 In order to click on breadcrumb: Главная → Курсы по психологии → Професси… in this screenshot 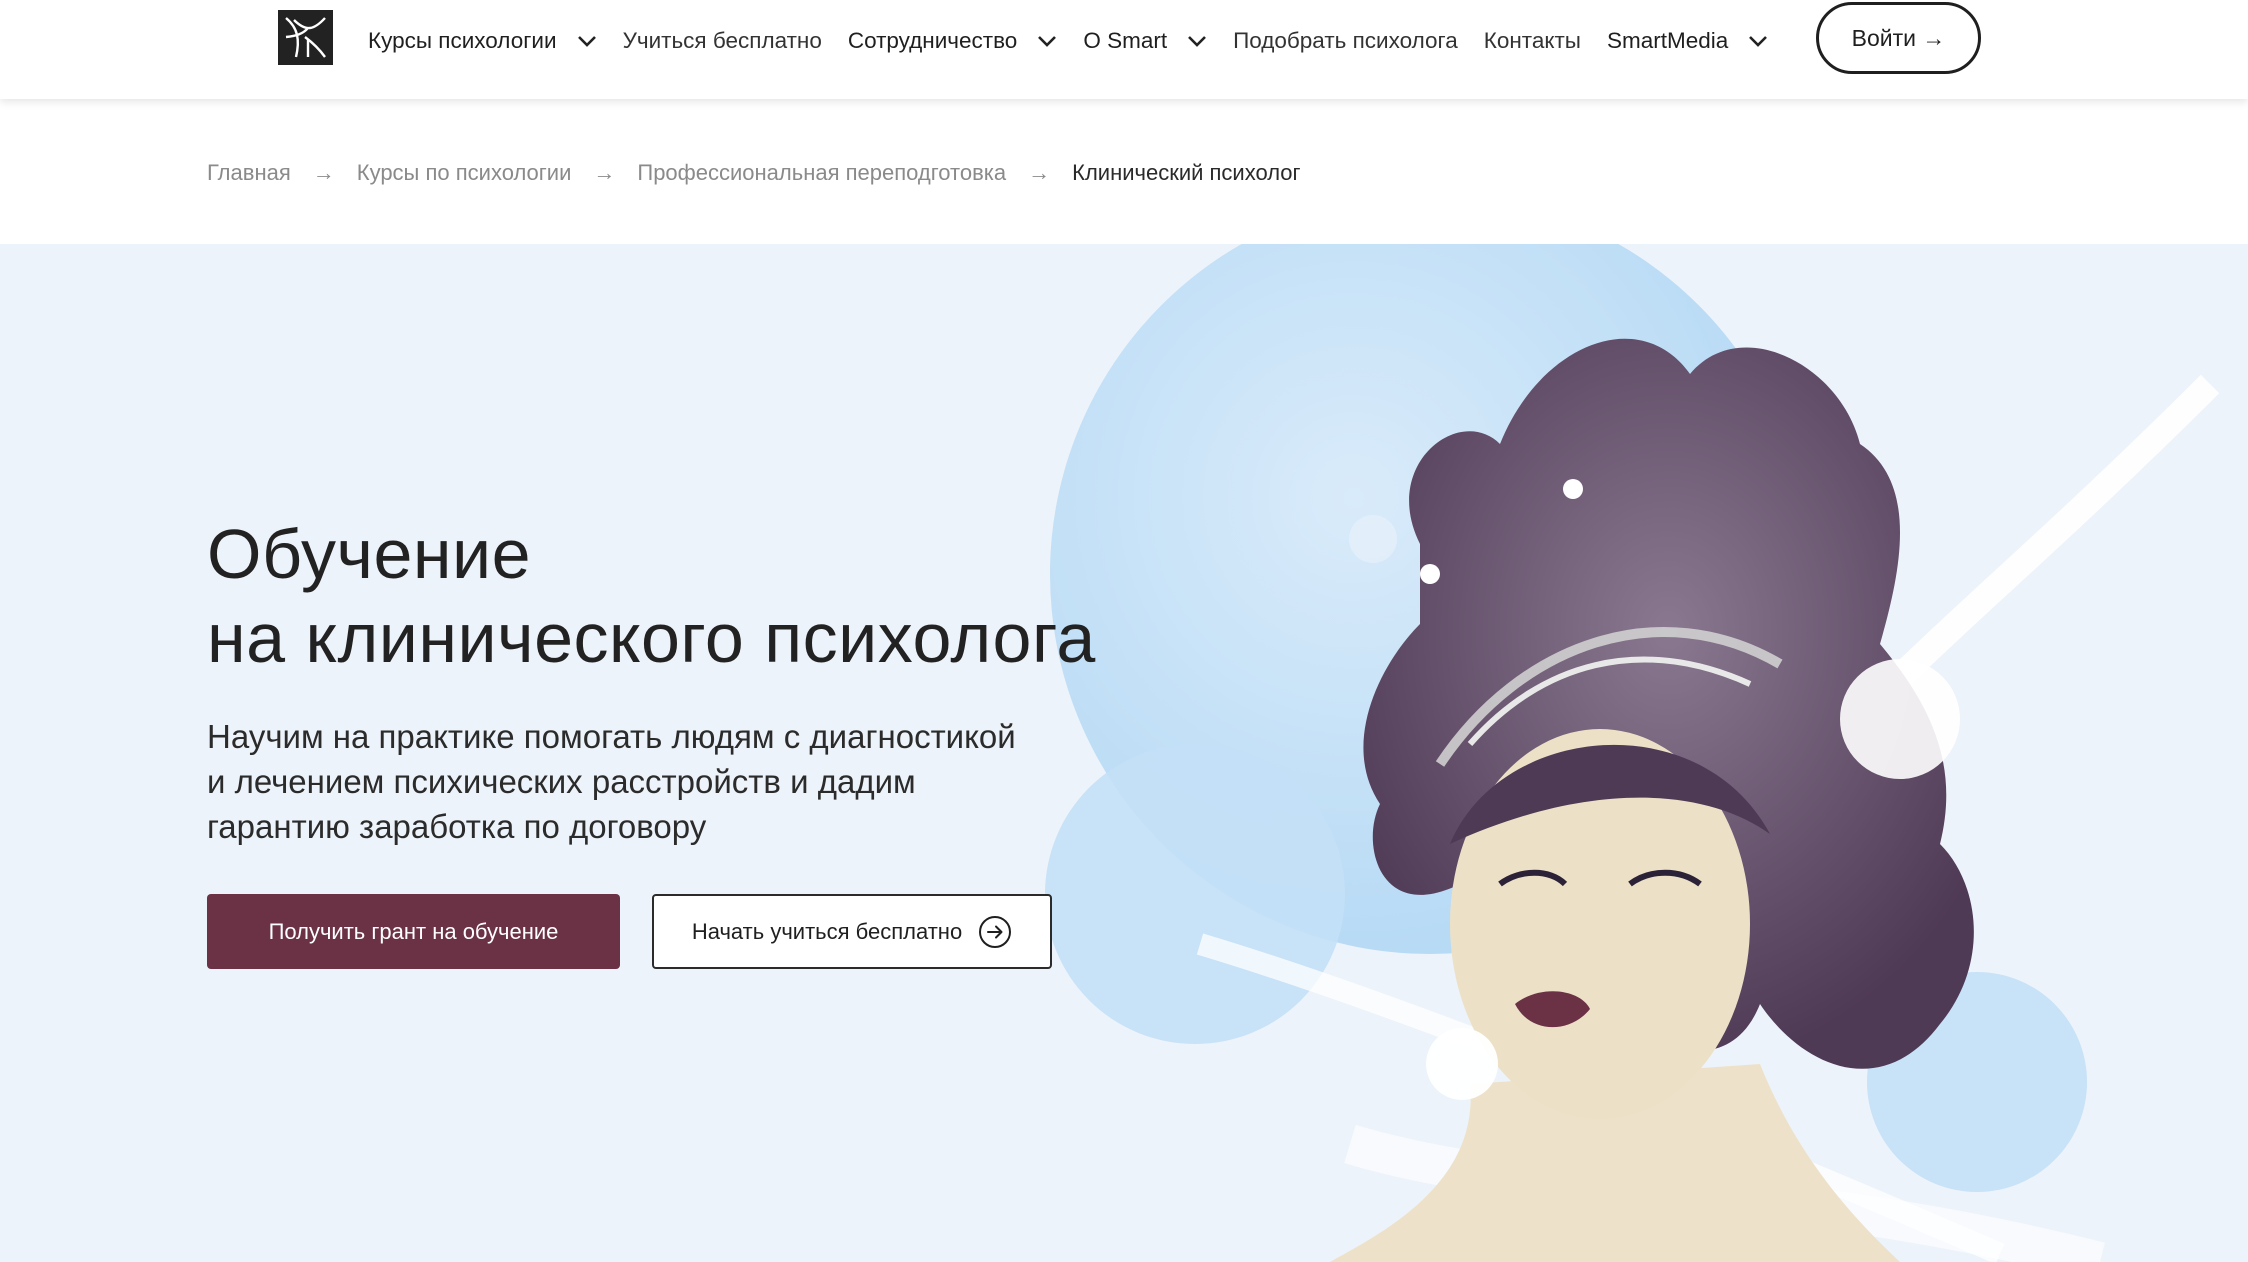, I will do `click(754, 173)`.